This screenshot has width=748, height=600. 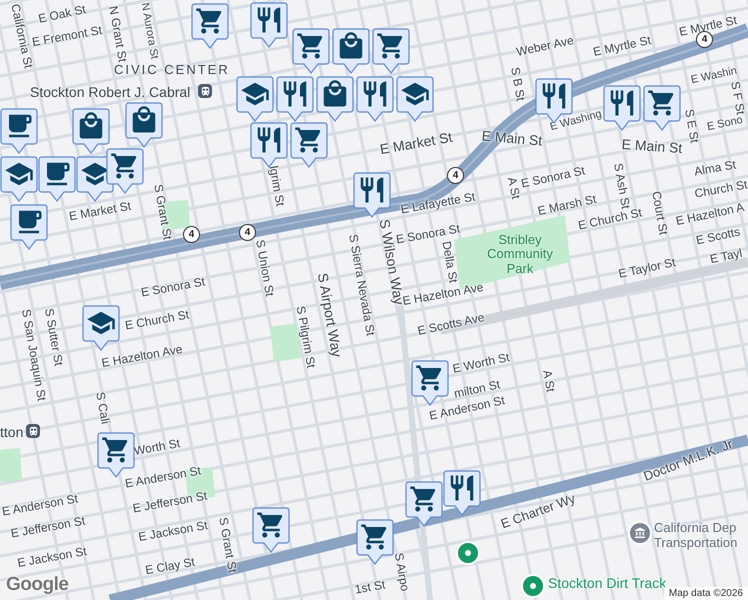 I want to click on street-label: S Airpo, so click(x=402, y=572).